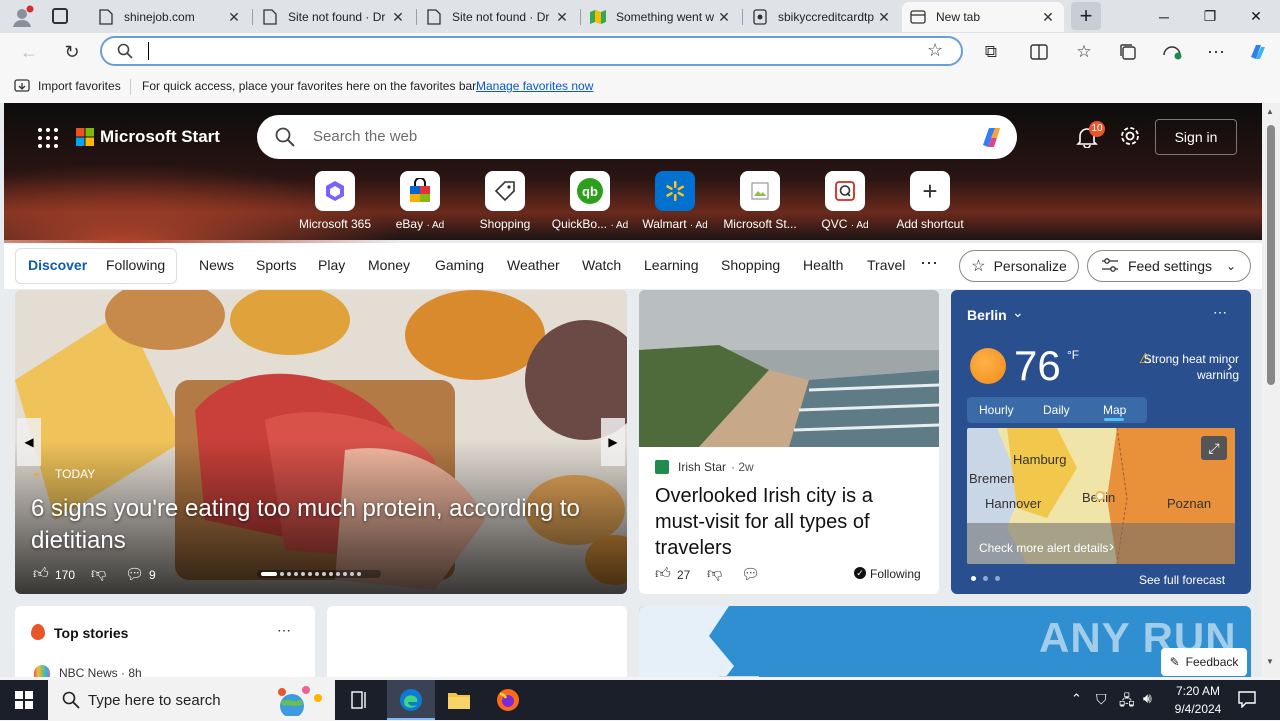  What do you see at coordinates (987, 315) in the screenshot?
I see `weather-city: Berlin` at bounding box center [987, 315].